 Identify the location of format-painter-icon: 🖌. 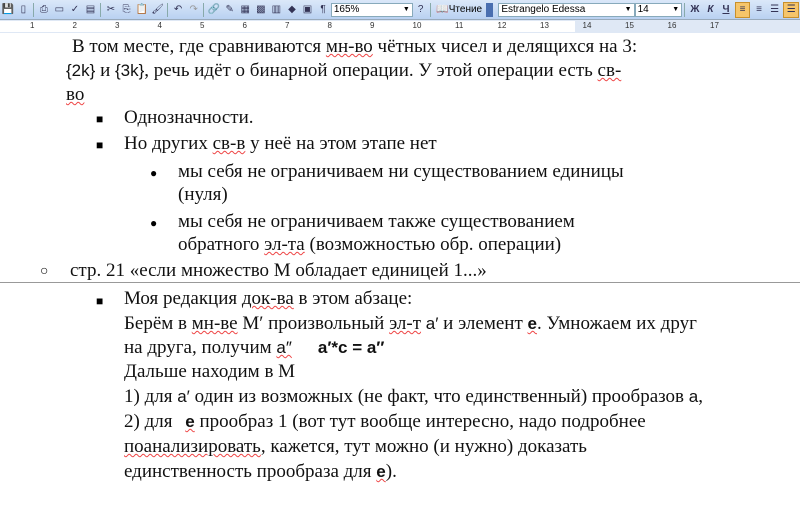
(158, 10).